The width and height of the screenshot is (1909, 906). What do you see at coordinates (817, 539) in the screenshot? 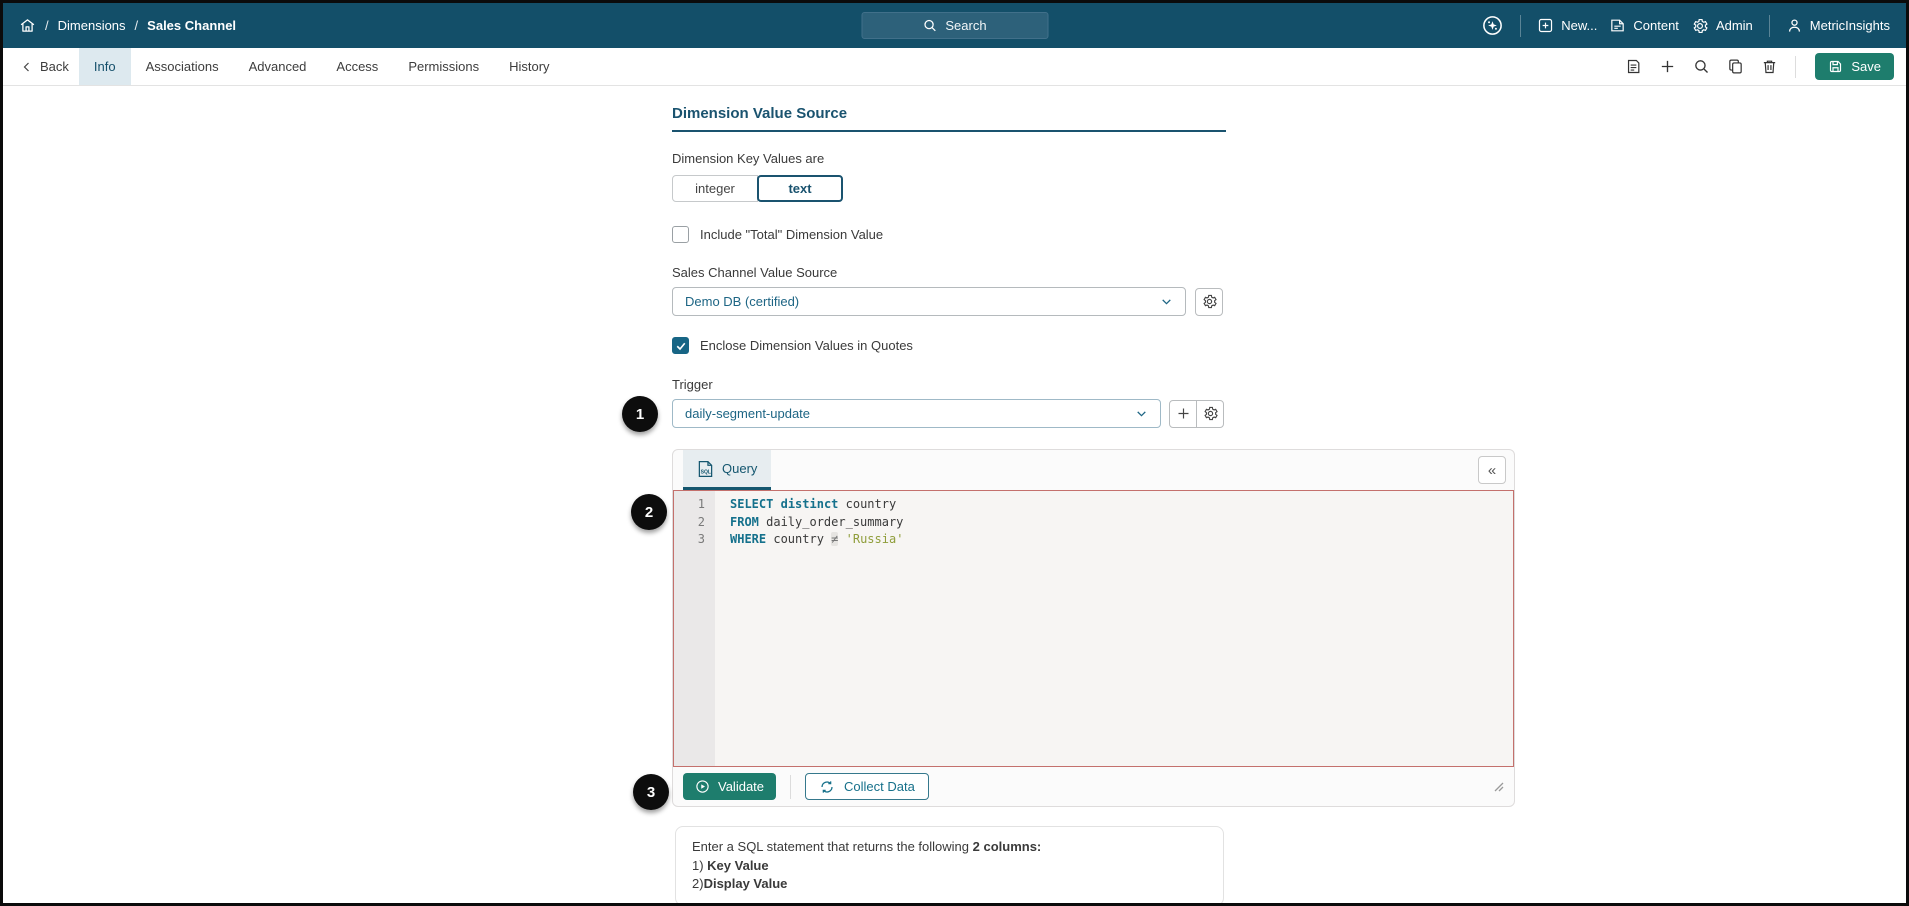
I see `code-line: WHERE country ≠ 'Russia'` at bounding box center [817, 539].